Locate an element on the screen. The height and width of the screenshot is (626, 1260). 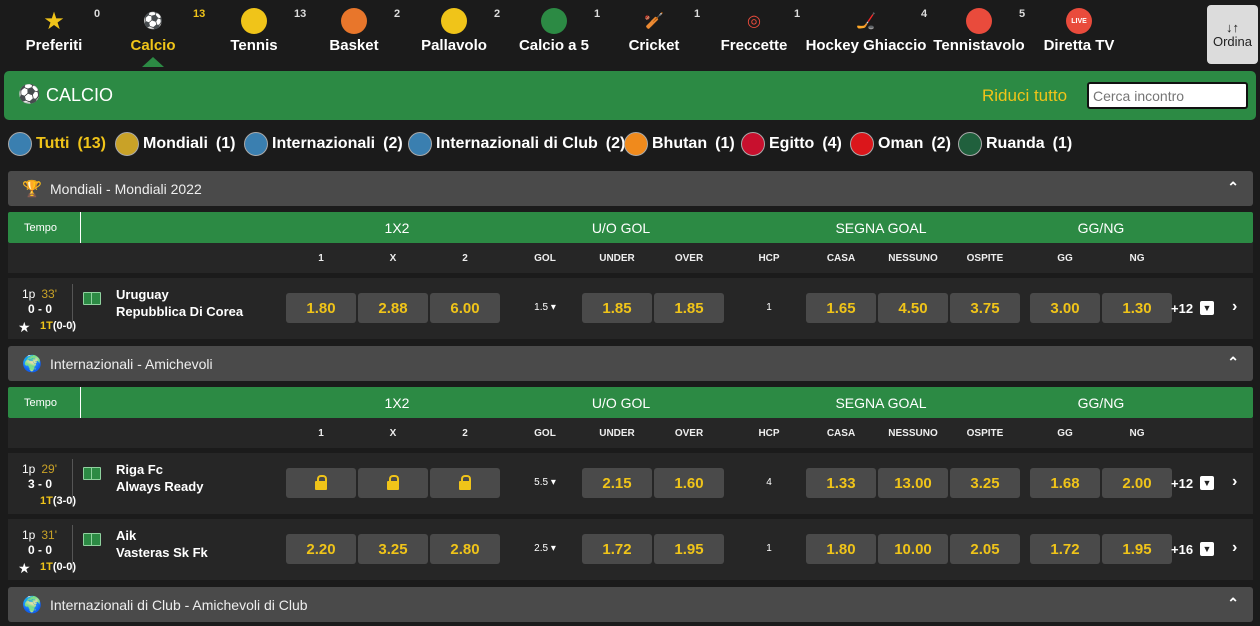
odd-button: 2.20 is located at coordinates (321, 549).